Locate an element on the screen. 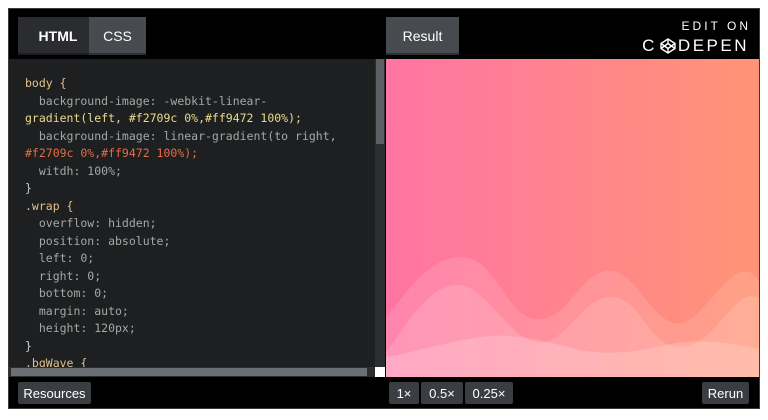 The image size is (768, 420). tab-result-label: Result is located at coordinates (422, 36).